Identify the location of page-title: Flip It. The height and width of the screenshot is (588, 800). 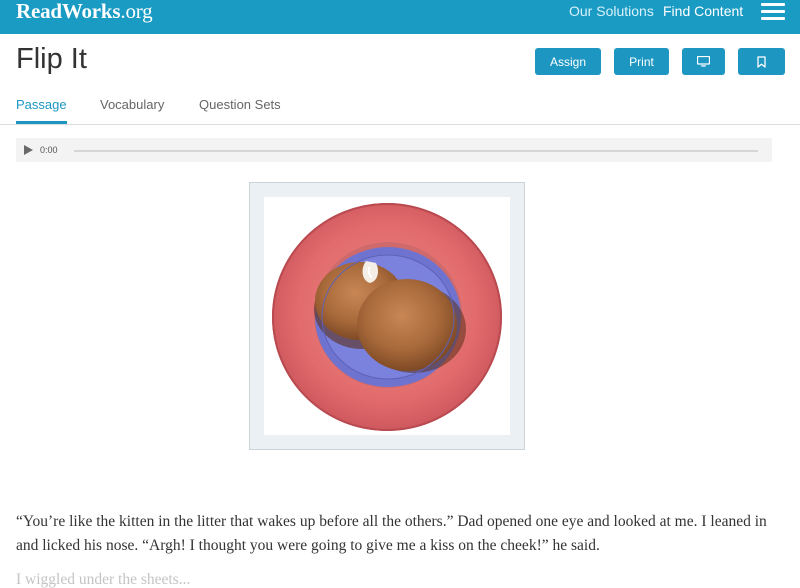
(51, 59).